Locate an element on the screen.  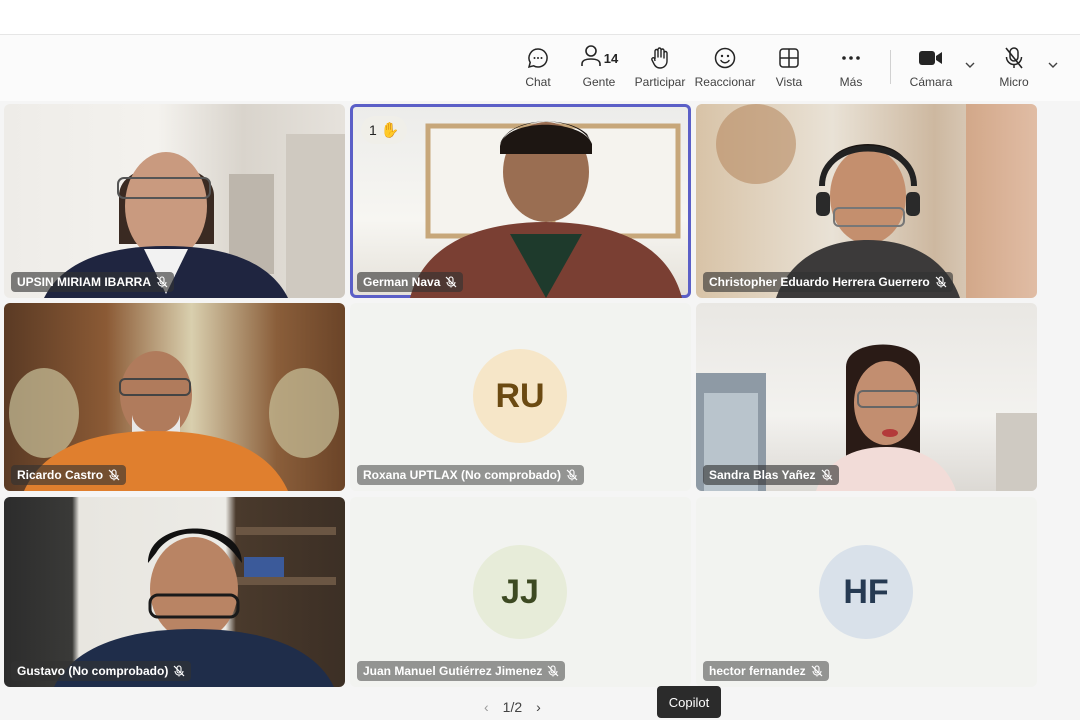
participant-tile: HF hector fernandez is located at coordinates (866, 592).